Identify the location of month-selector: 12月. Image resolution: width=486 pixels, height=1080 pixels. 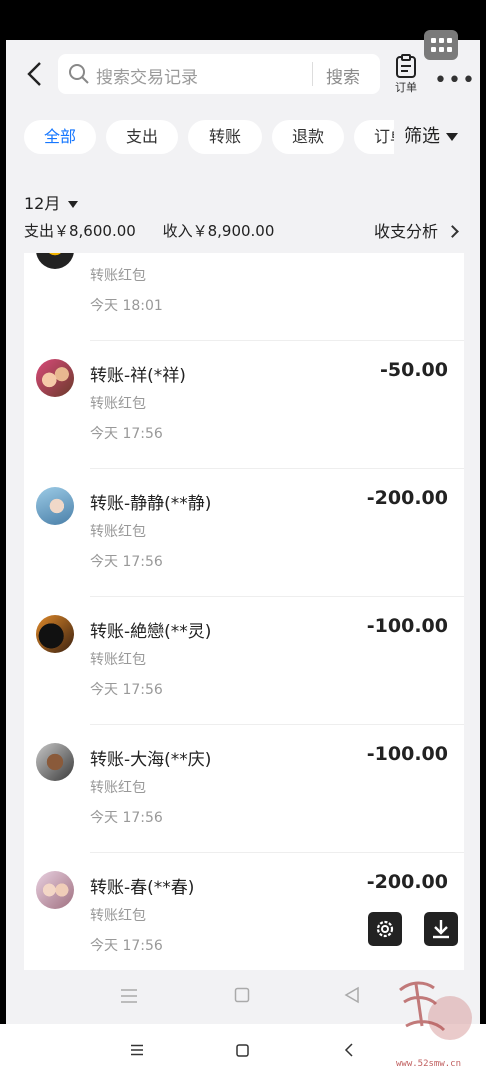
(51, 202).